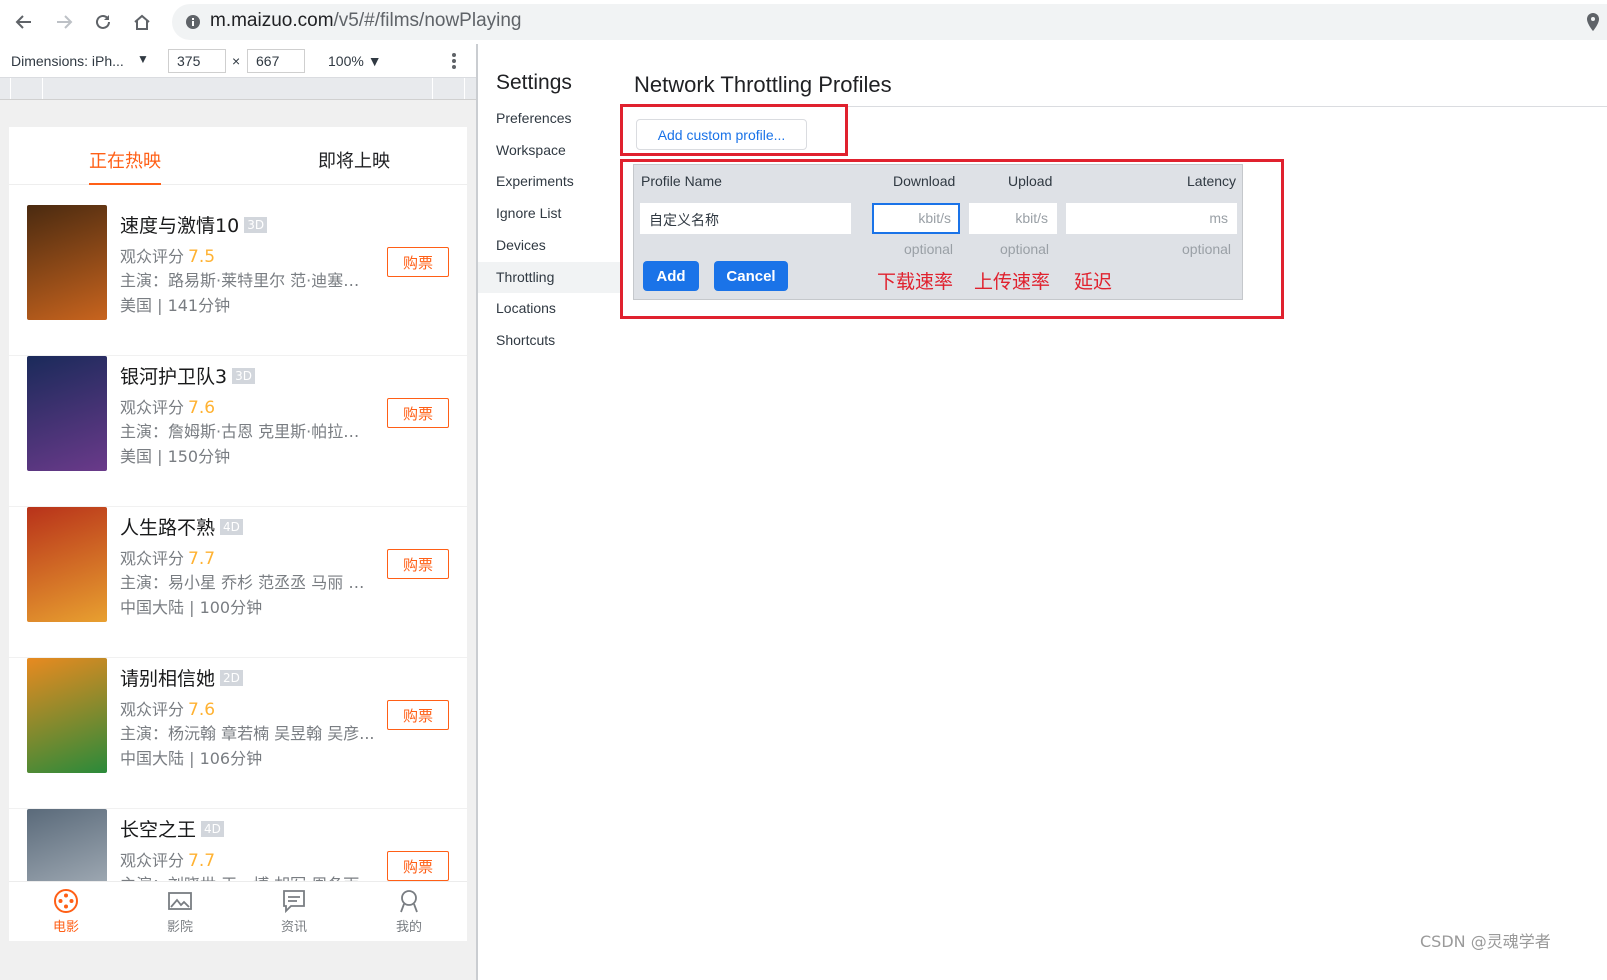 The height and width of the screenshot is (980, 1607). I want to click on sidebar-item-shortcuts: Shortcuts, so click(549, 340).